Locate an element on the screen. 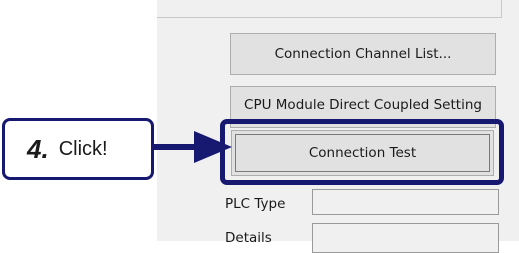  plc-type-field is located at coordinates (405, 202).